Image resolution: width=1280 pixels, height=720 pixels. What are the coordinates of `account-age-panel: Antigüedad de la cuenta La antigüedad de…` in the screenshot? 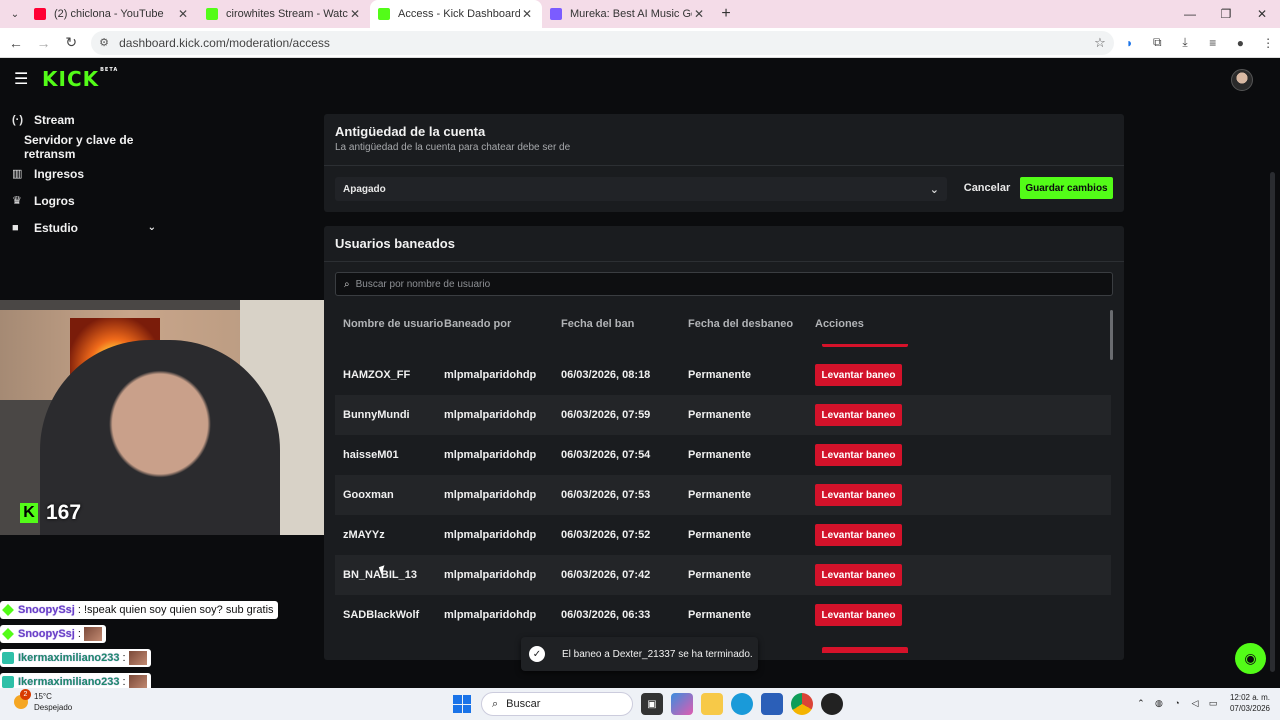 It's located at (724, 163).